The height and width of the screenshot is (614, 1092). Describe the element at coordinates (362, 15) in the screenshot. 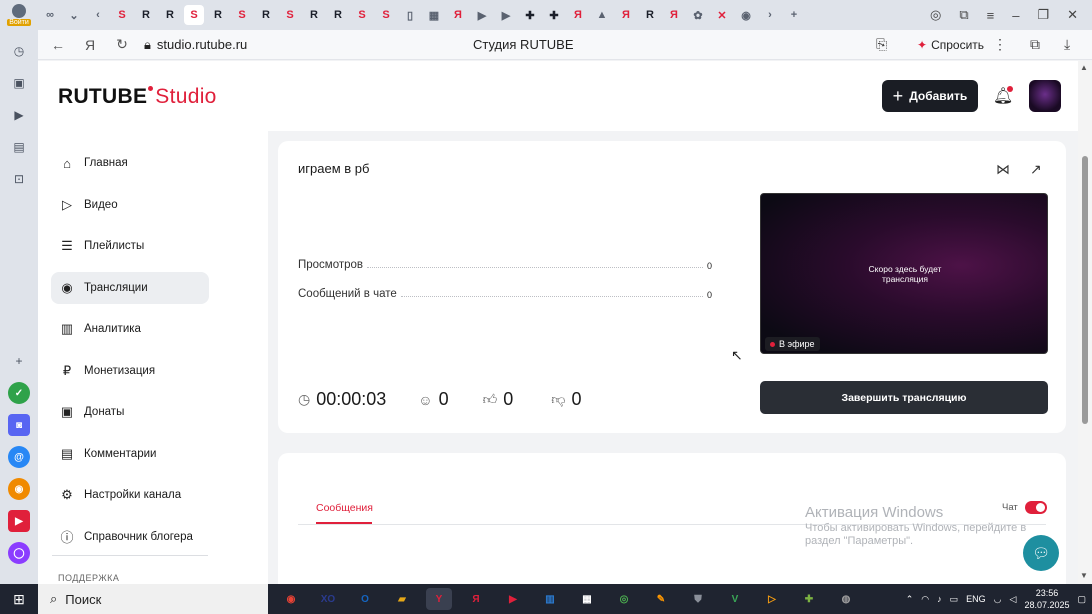

I see `browser-tab-13: S` at that location.